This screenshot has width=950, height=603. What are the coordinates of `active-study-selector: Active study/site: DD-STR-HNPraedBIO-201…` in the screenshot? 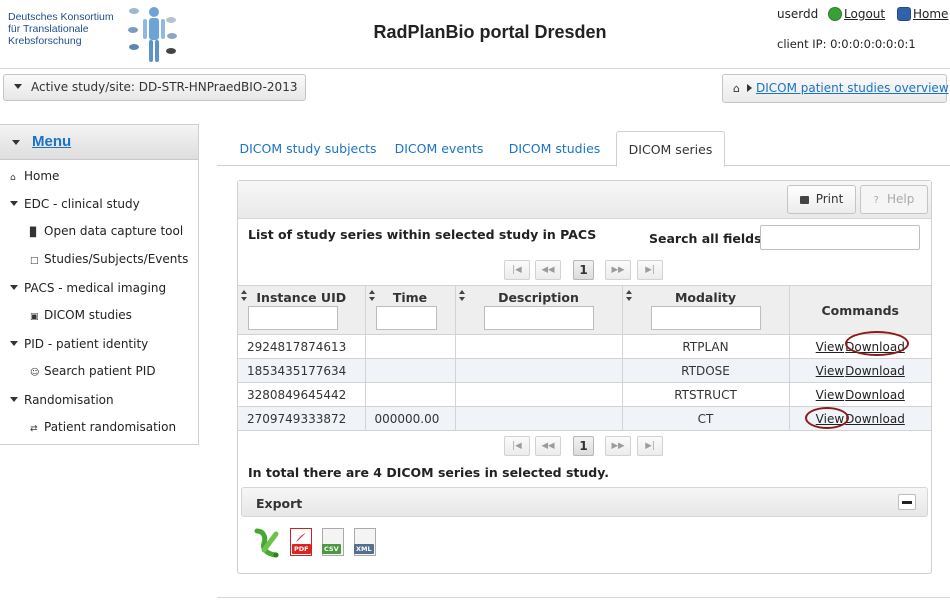 It's located at (154, 87).